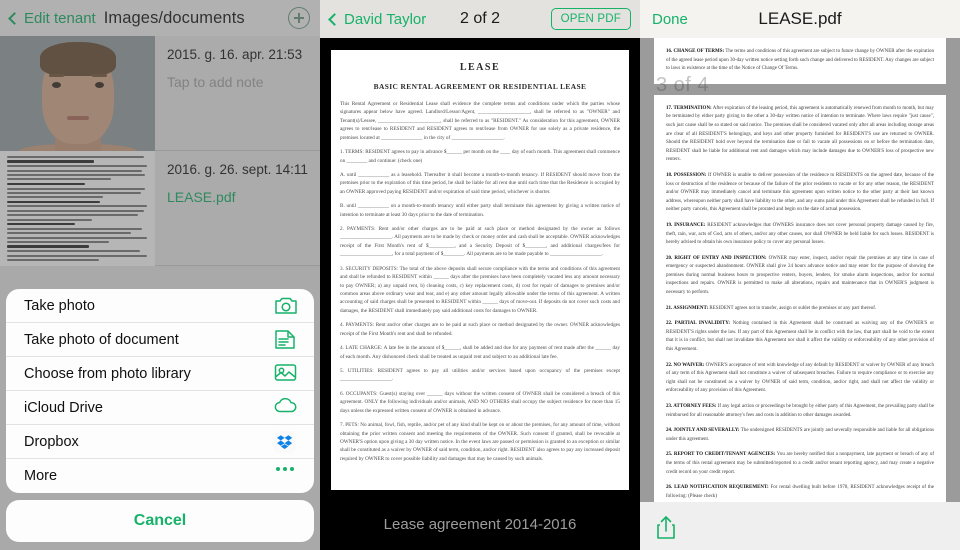  I want to click on open-pdf-button: OPEN PDF, so click(590, 19).